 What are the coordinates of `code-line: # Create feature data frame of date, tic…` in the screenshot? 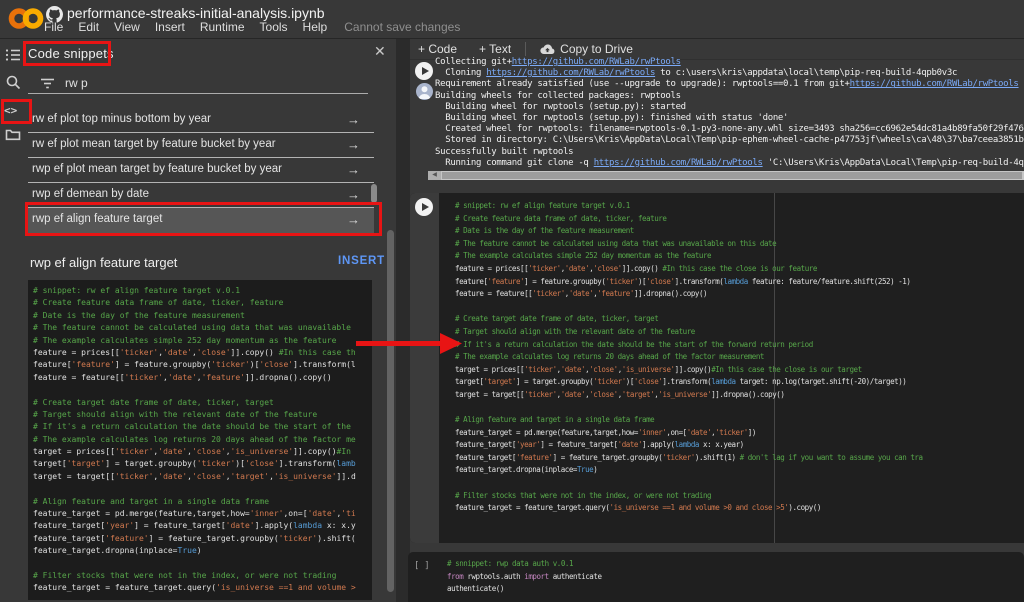 It's located at (158, 303).